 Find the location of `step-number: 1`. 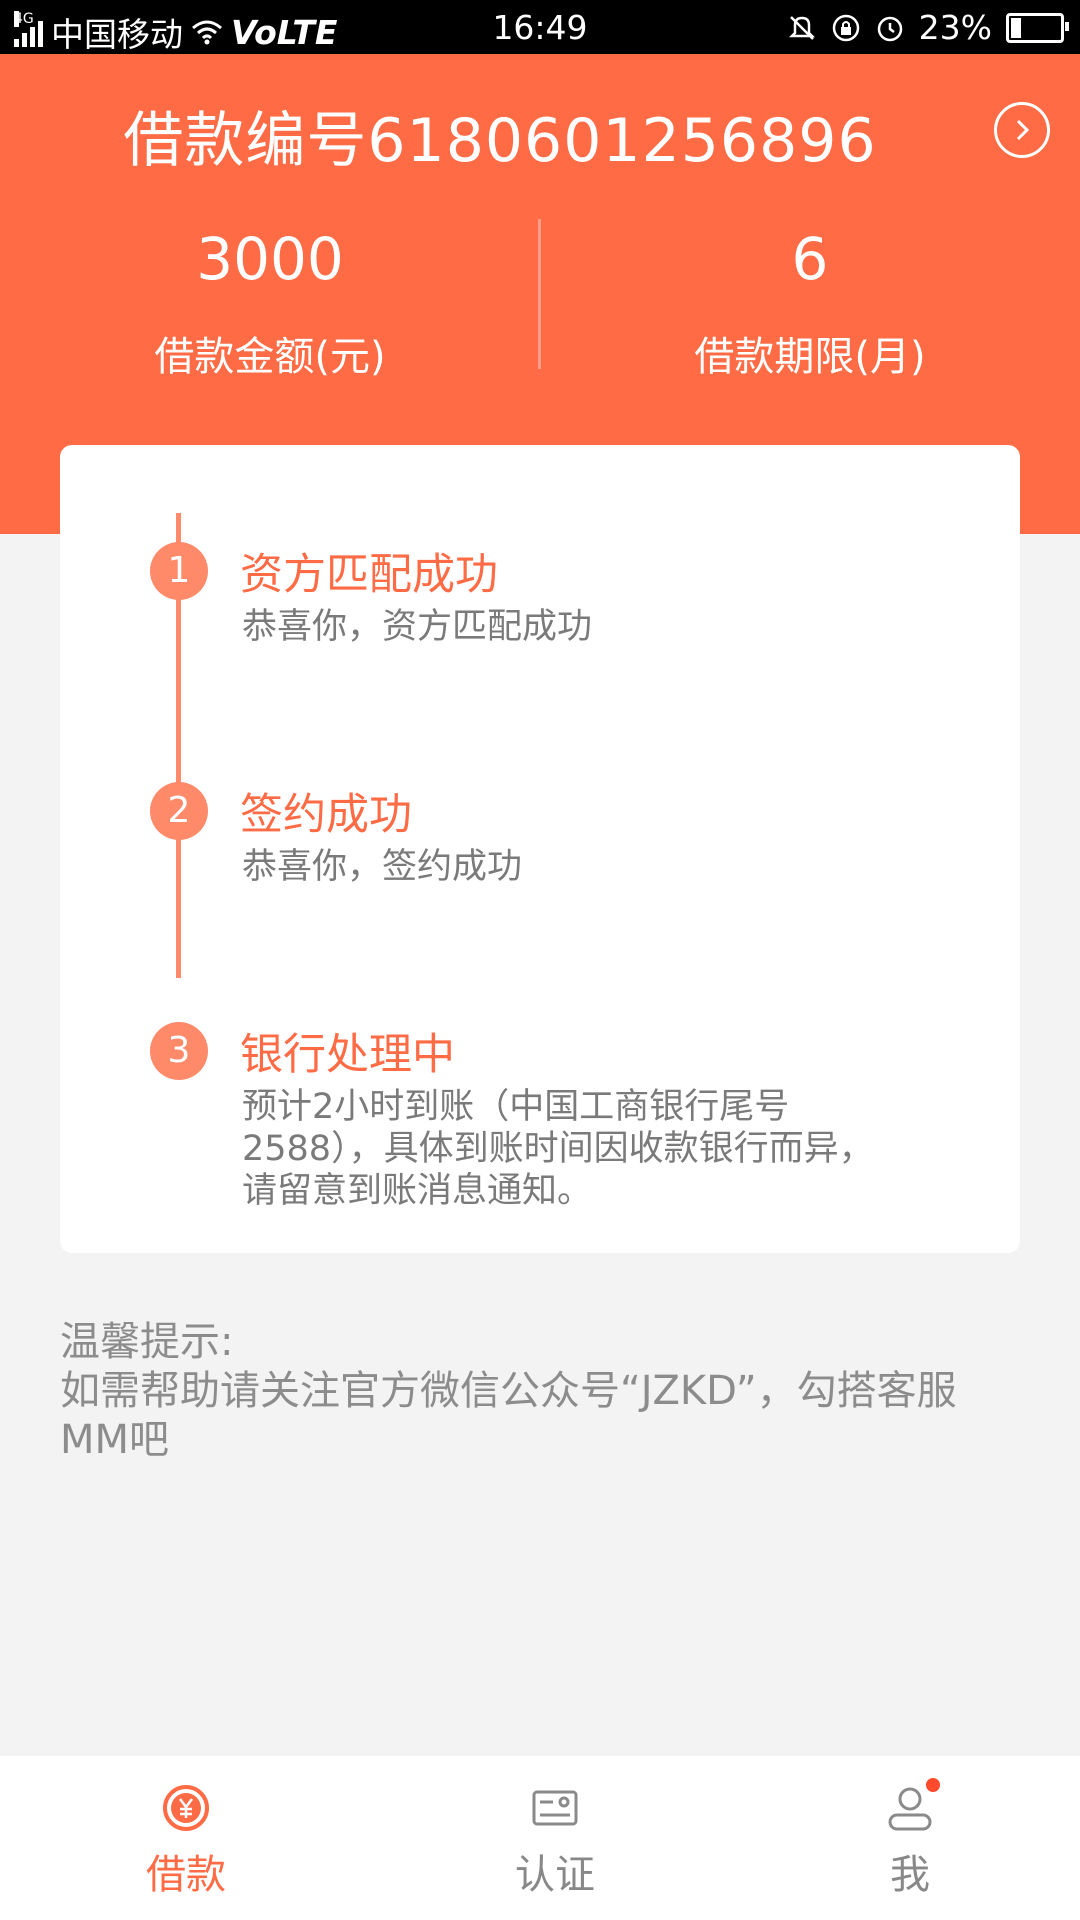

step-number: 1 is located at coordinates (179, 571).